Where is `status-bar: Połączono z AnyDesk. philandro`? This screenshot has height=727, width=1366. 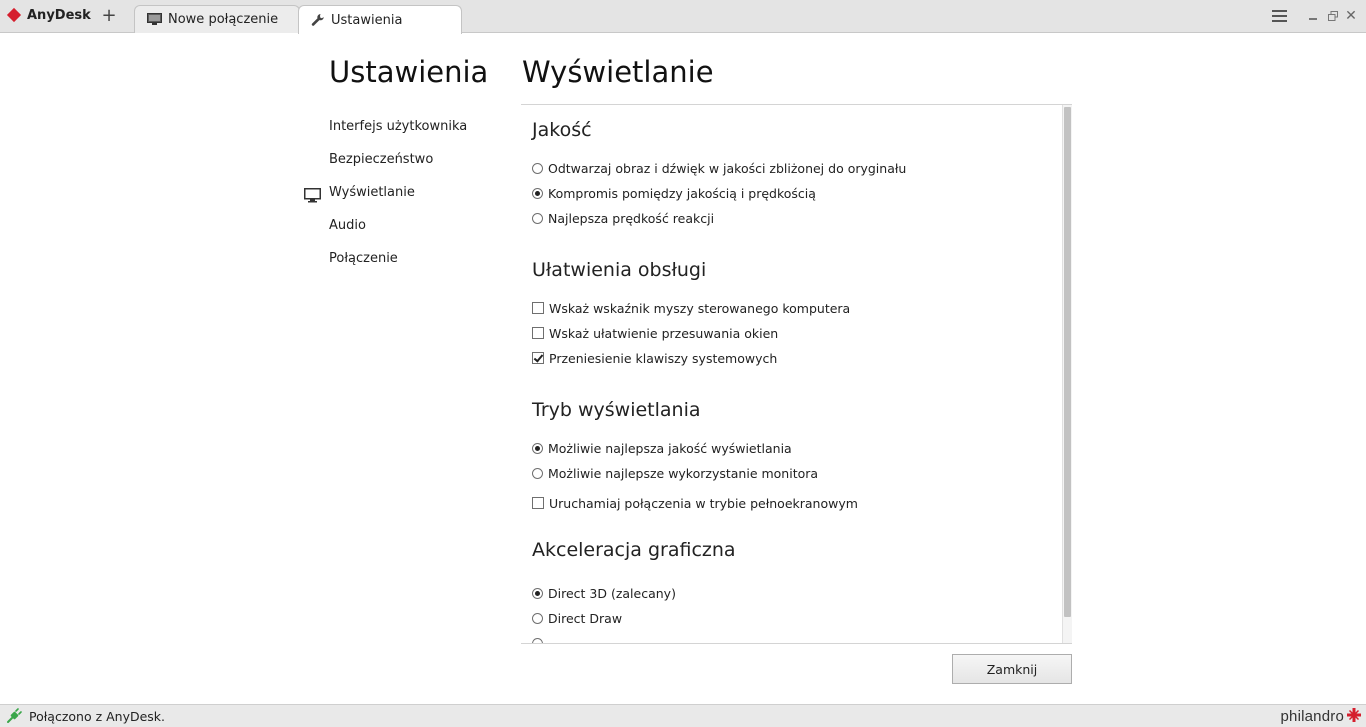
status-bar: Połączono z AnyDesk. philandro is located at coordinates (683, 715).